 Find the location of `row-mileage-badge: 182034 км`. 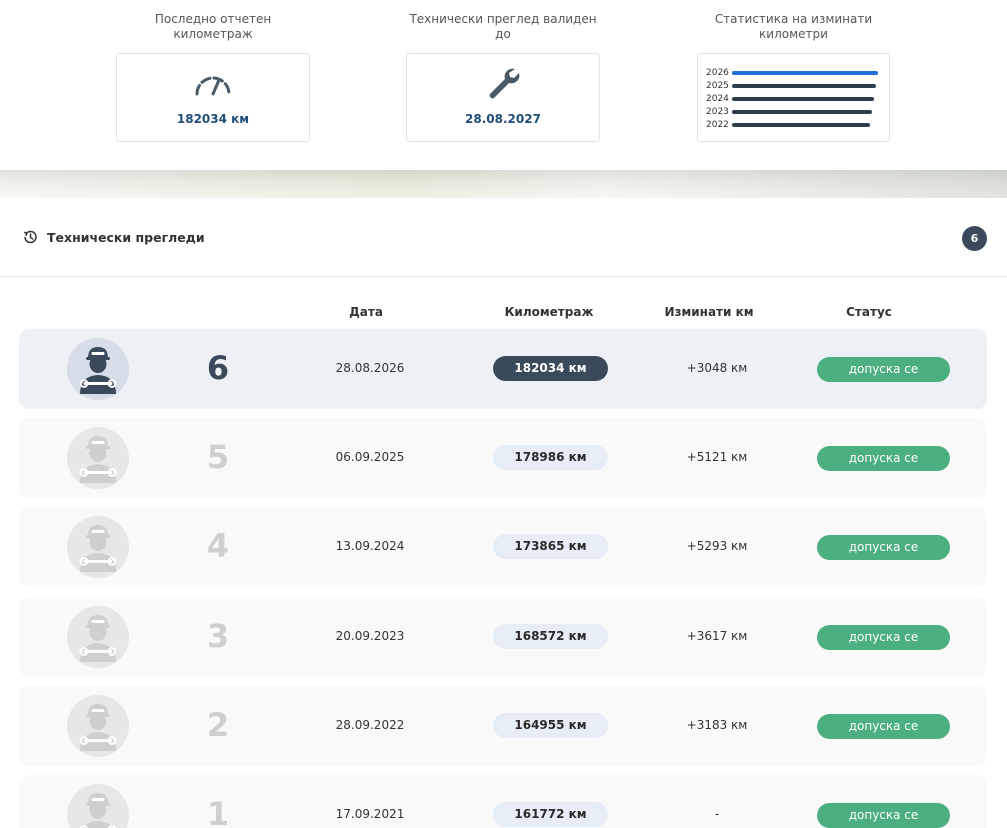

row-mileage-badge: 182034 км is located at coordinates (550, 368).